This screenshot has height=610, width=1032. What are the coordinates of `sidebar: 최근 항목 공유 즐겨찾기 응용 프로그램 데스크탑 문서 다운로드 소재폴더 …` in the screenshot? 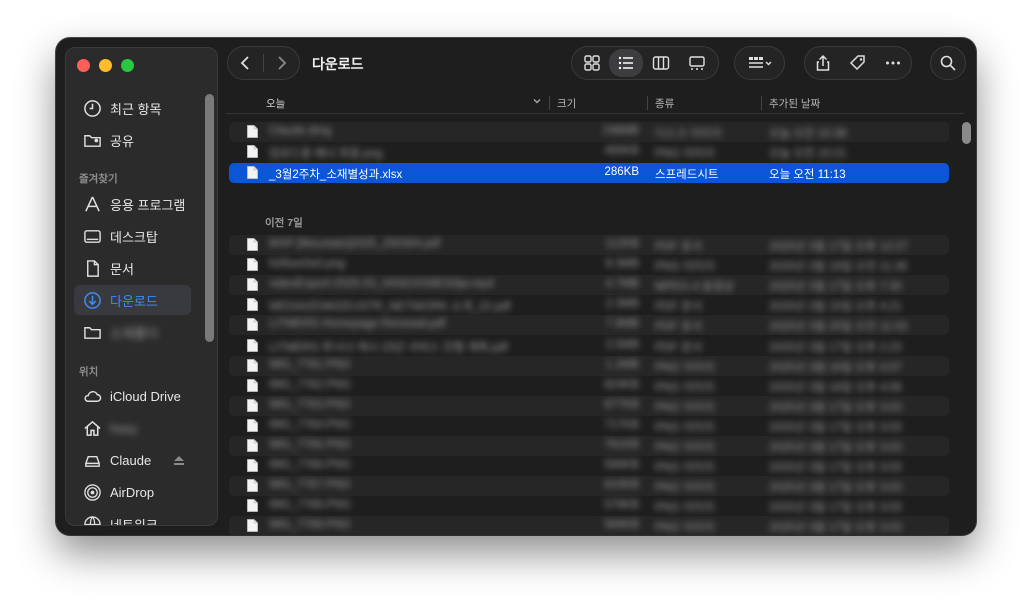 It's located at (141, 286).